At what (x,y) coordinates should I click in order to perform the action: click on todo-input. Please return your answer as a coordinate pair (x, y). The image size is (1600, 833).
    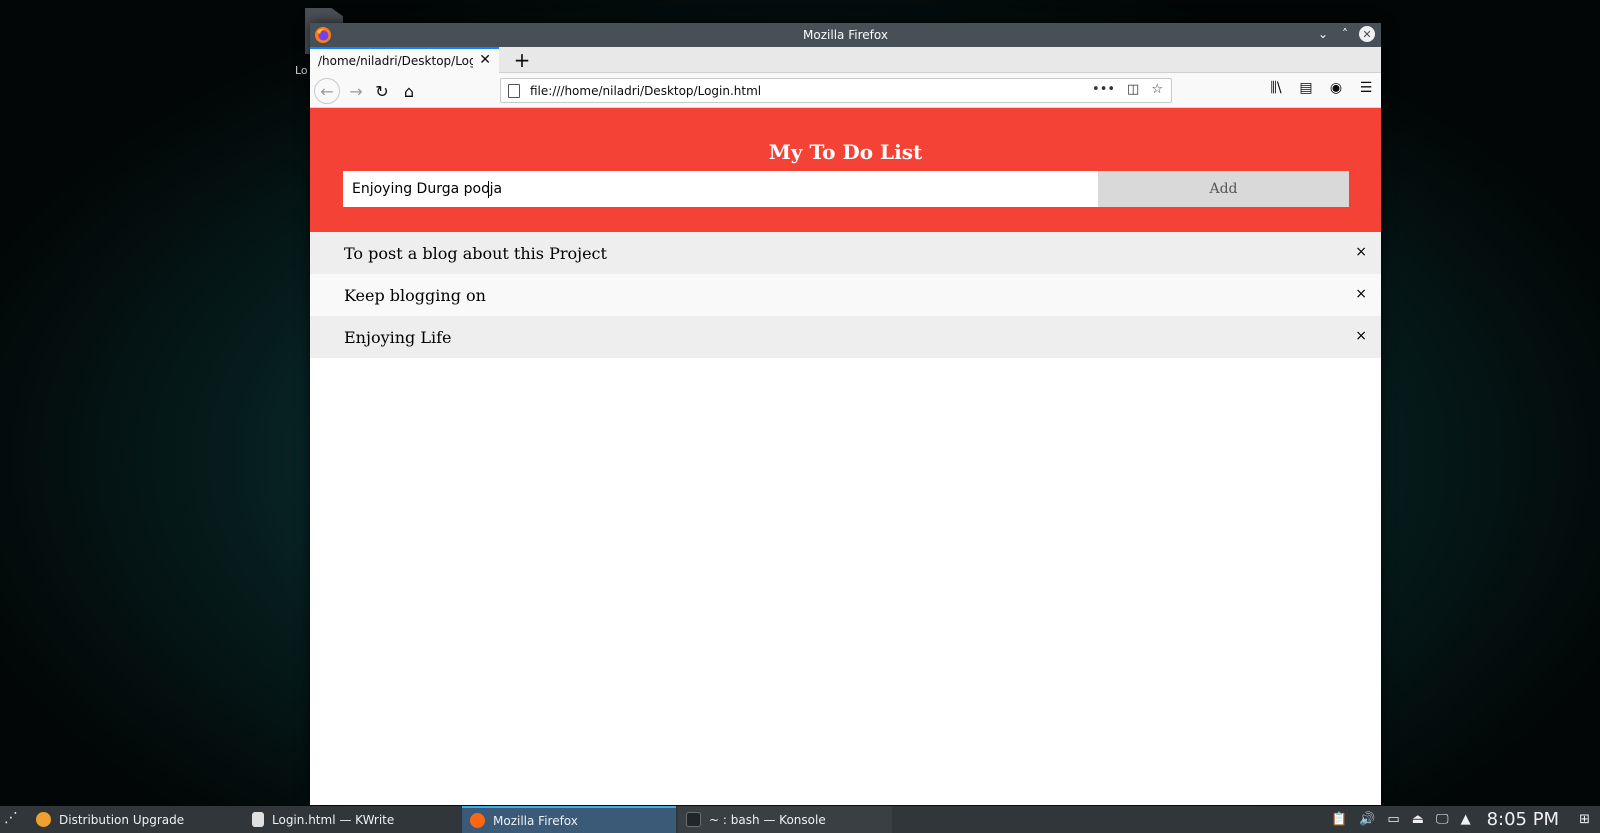
    Looking at the image, I should click on (720, 189).